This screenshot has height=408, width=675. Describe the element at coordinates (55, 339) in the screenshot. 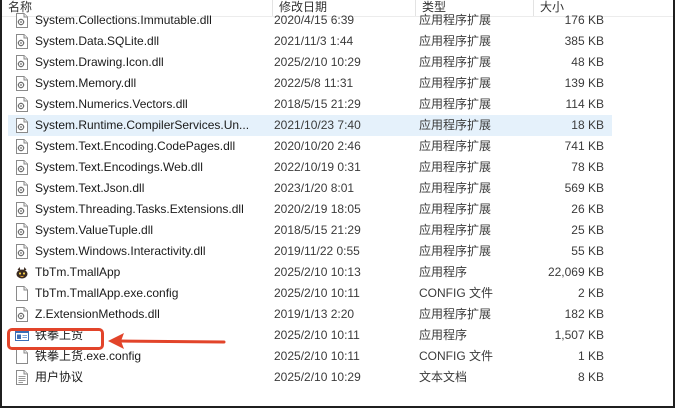

I see `highlight-box` at that location.